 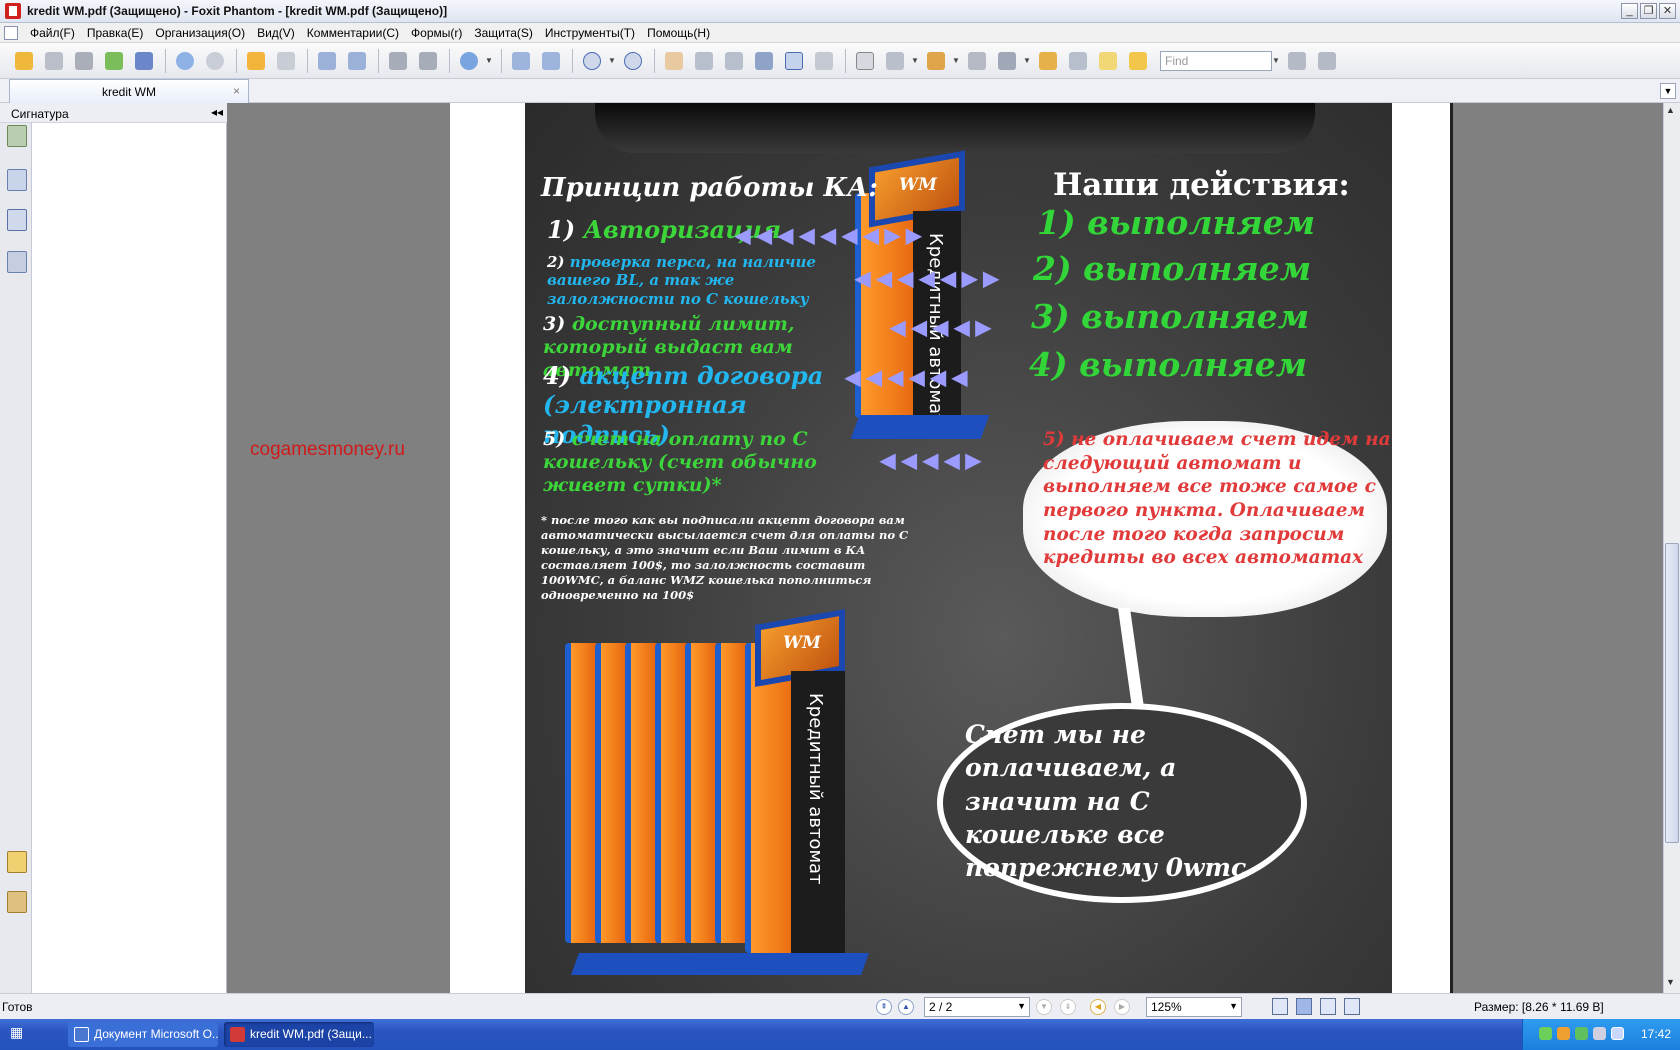 What do you see at coordinates (236, 91) in the screenshot?
I see `tab-close-icon: ×` at bounding box center [236, 91].